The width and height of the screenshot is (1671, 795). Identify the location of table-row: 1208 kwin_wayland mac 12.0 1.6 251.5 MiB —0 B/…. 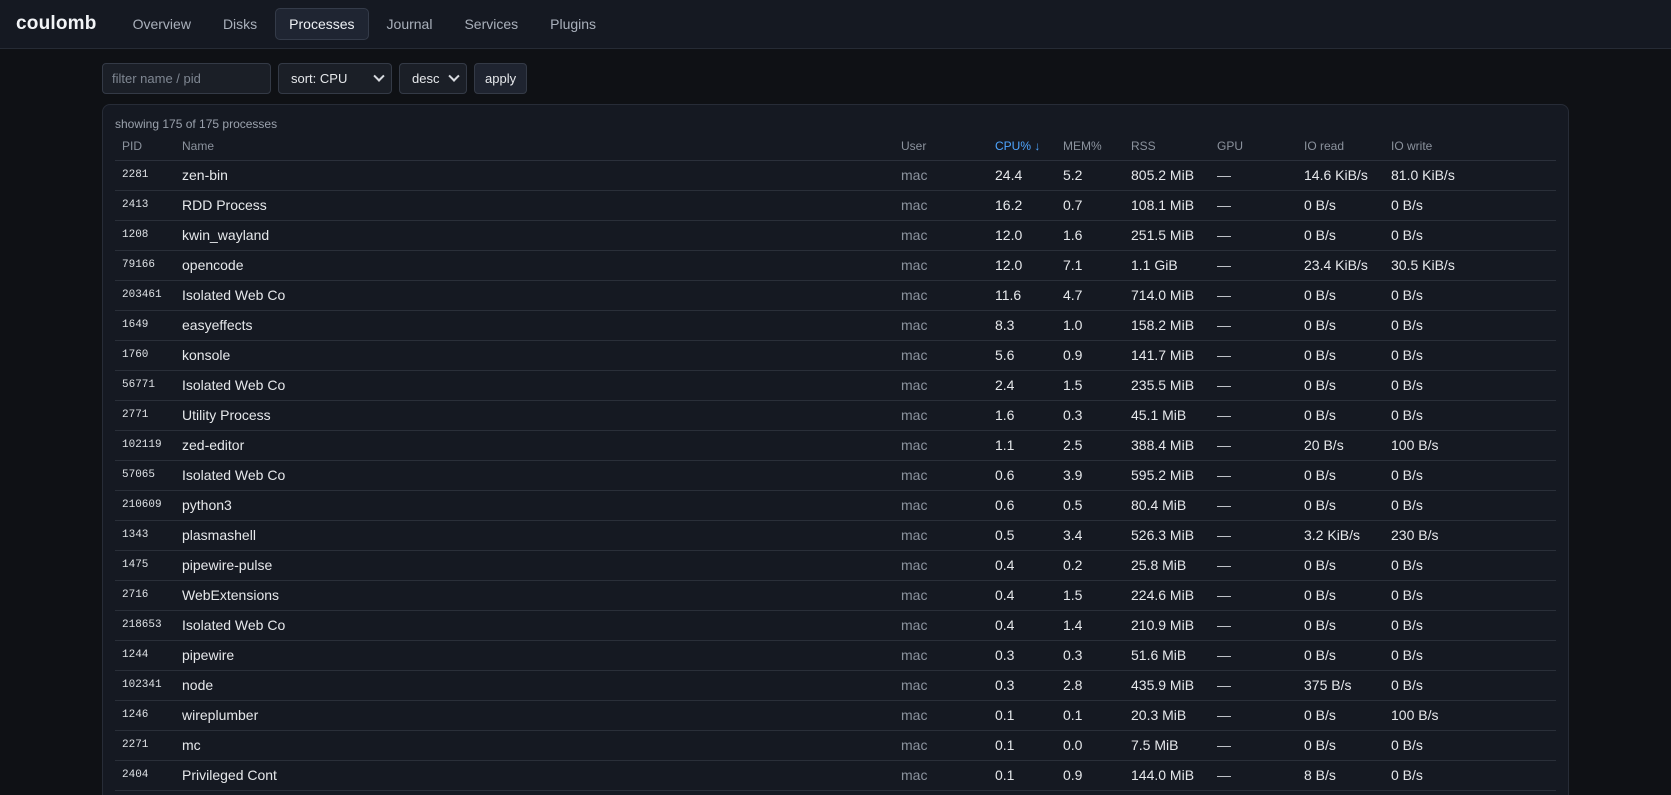
(835, 235).